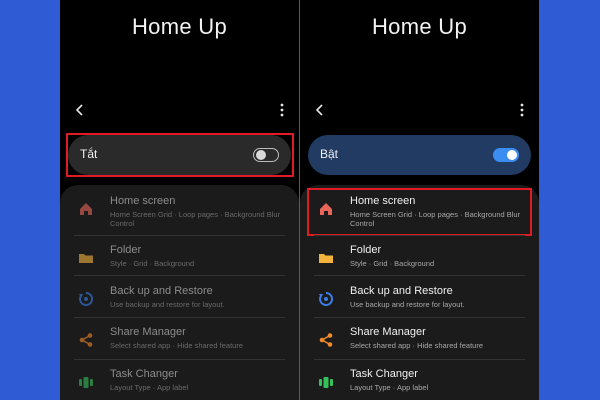  Describe the element at coordinates (419, 155) in the screenshot. I see `master-toggle-row: Bật` at that location.